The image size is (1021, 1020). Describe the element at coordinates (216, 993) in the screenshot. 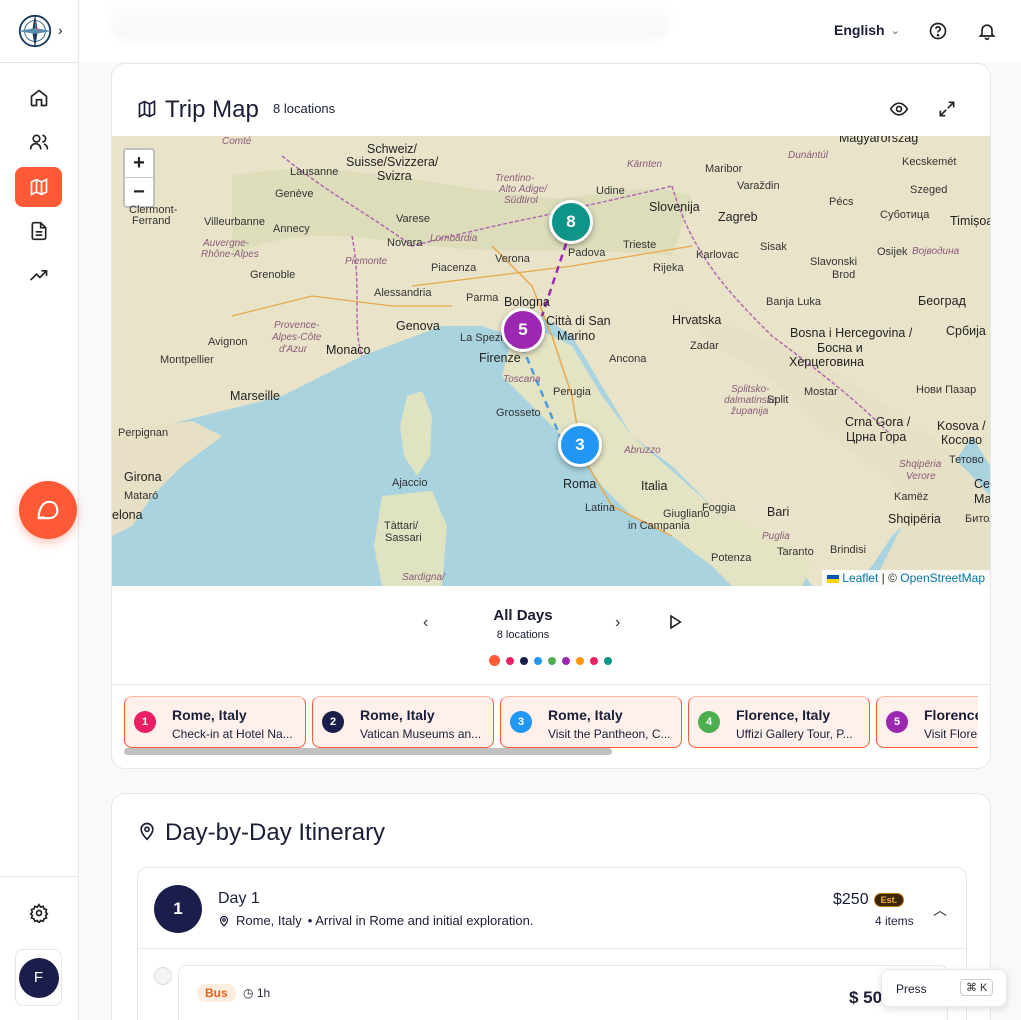

I see `transport-badge: Bus` at that location.